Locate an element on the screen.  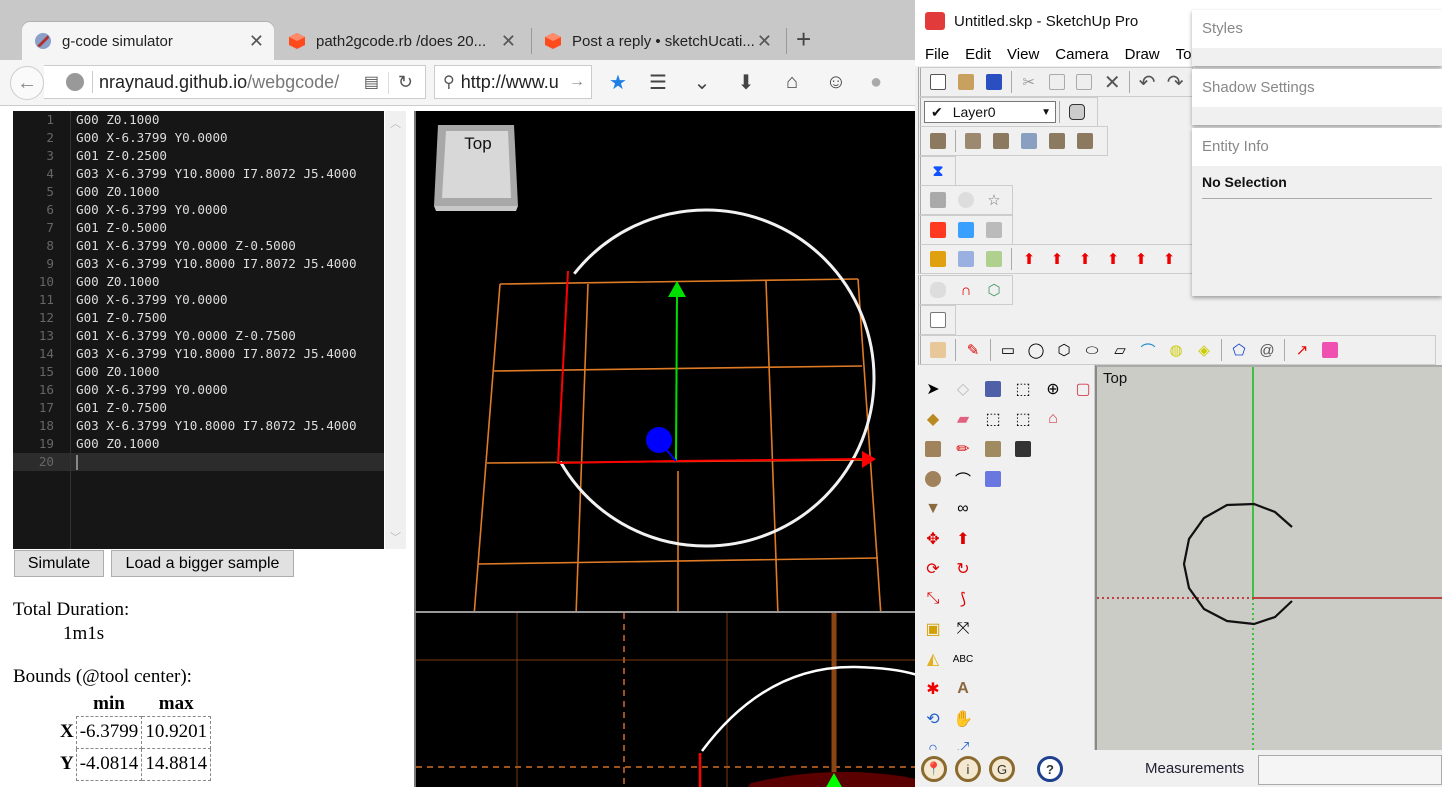
freehand-icon: ∞ is located at coordinates (963, 509).